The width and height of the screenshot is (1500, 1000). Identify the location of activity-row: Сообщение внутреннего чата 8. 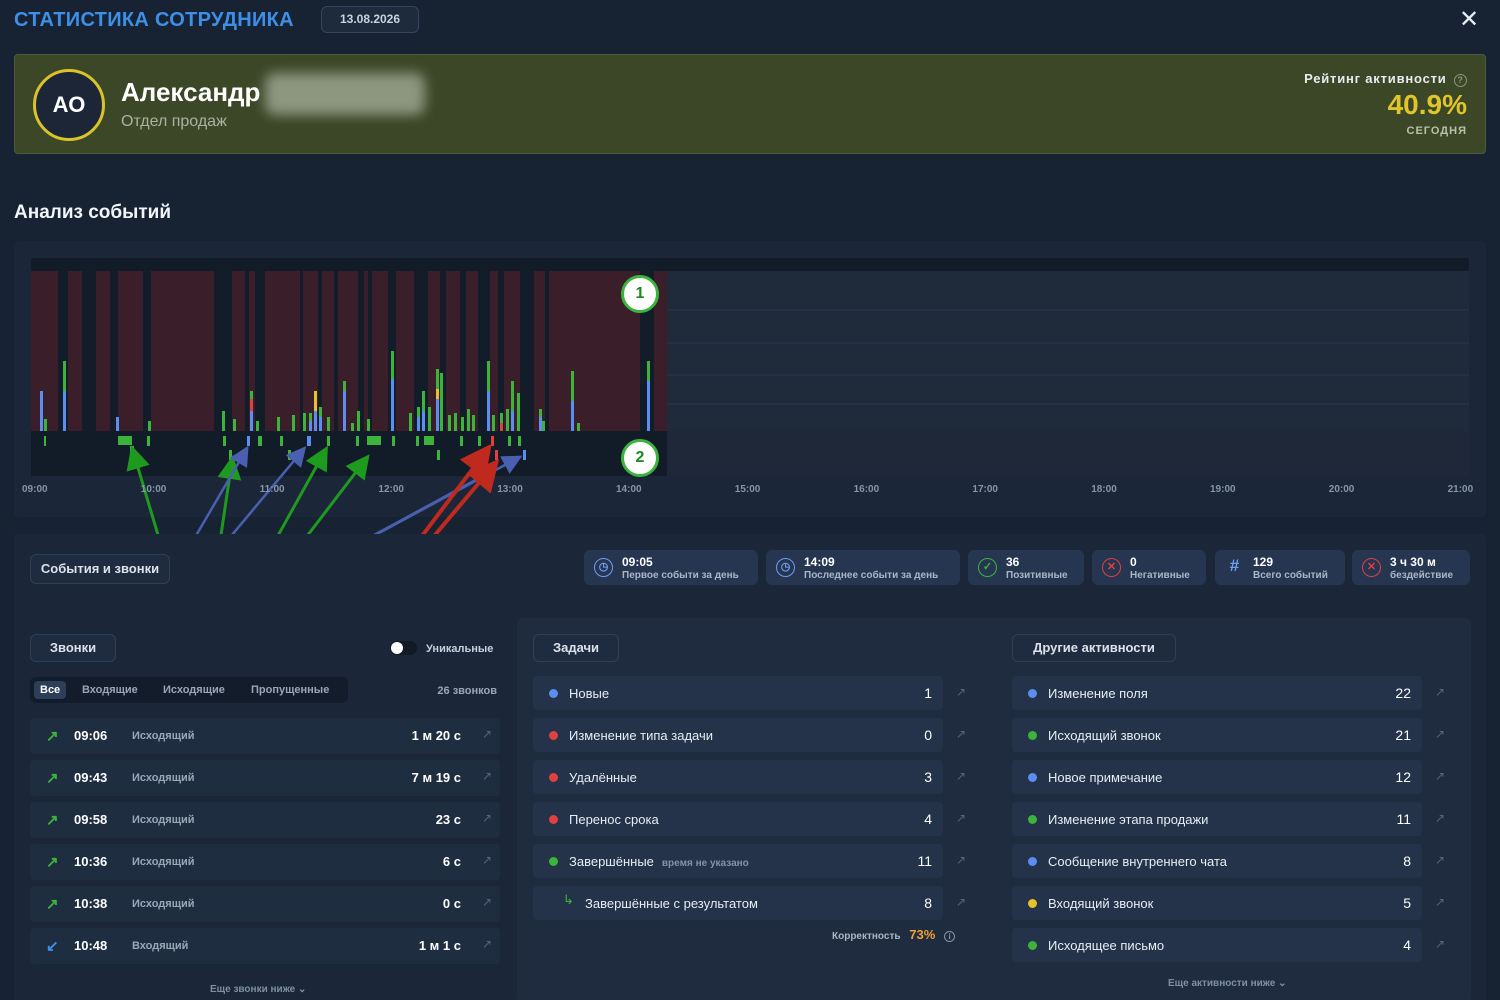
(1217, 861).